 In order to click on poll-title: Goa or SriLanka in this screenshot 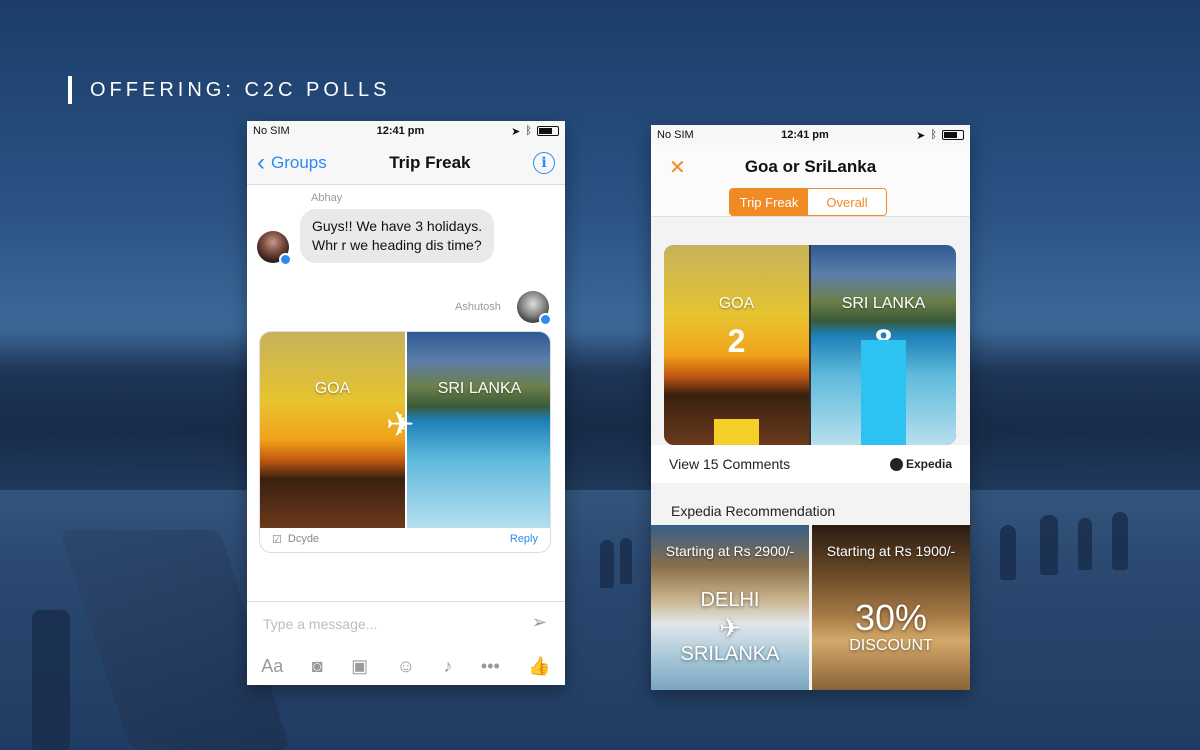, I will do `click(810, 166)`.